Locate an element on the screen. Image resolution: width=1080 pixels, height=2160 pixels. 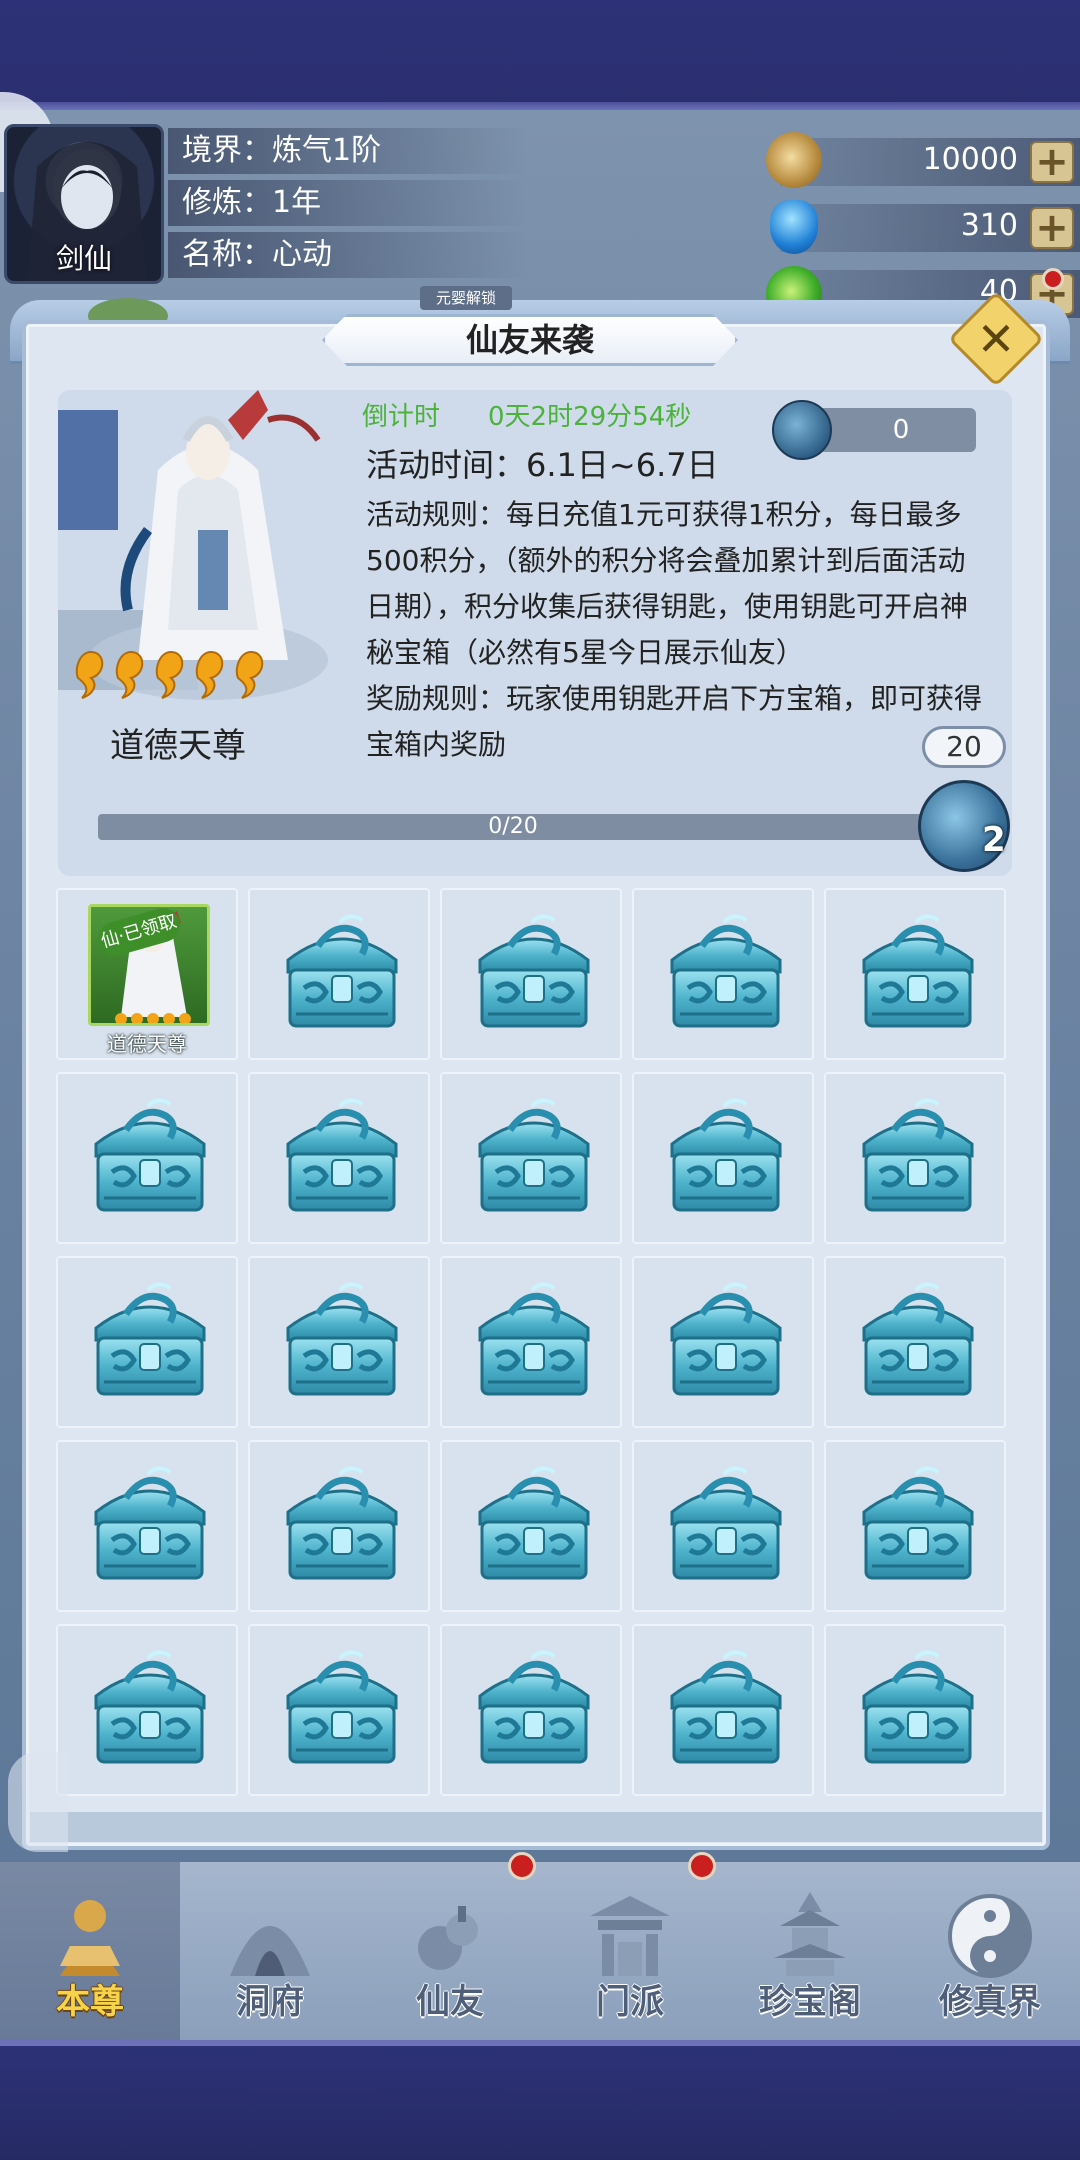
nav-label: 洞府 is located at coordinates (270, 2002).